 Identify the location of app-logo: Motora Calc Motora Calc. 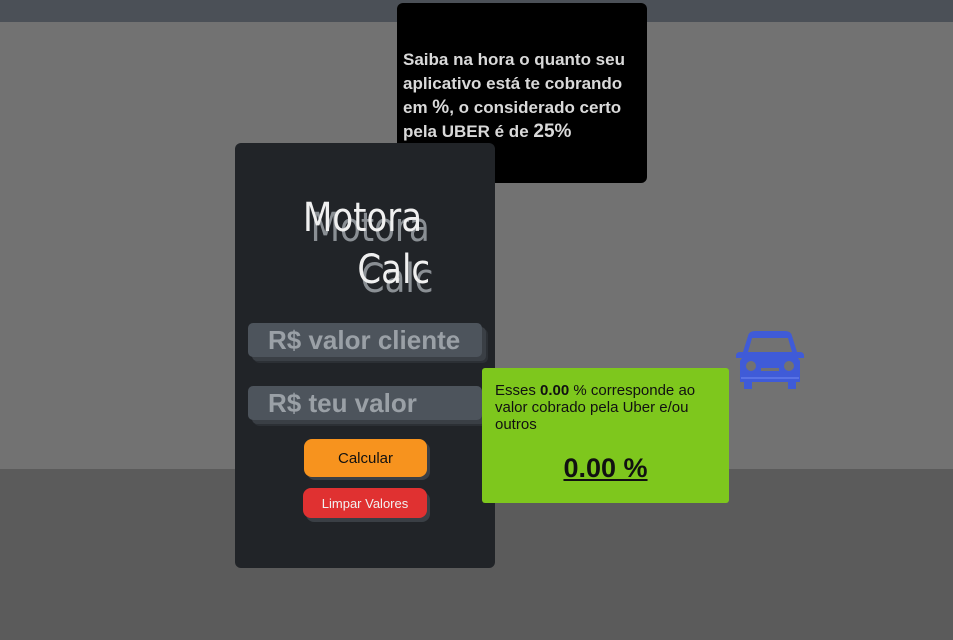
(373, 246).